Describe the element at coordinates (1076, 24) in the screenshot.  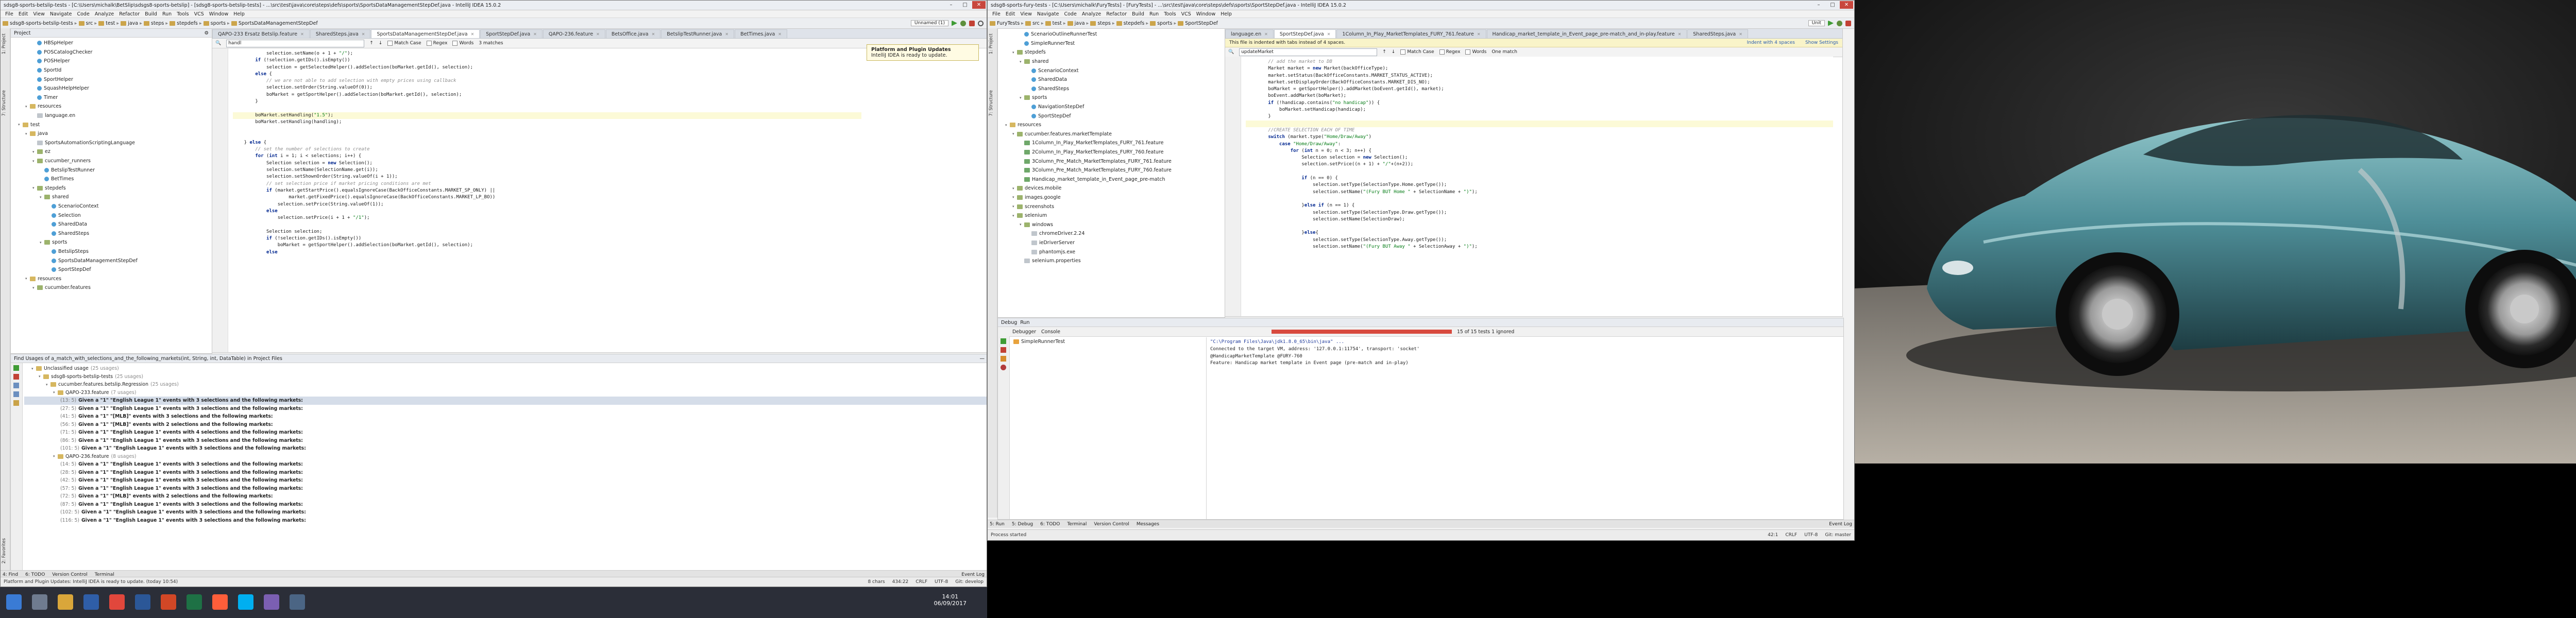
I see `breadcrumb-item: java` at that location.